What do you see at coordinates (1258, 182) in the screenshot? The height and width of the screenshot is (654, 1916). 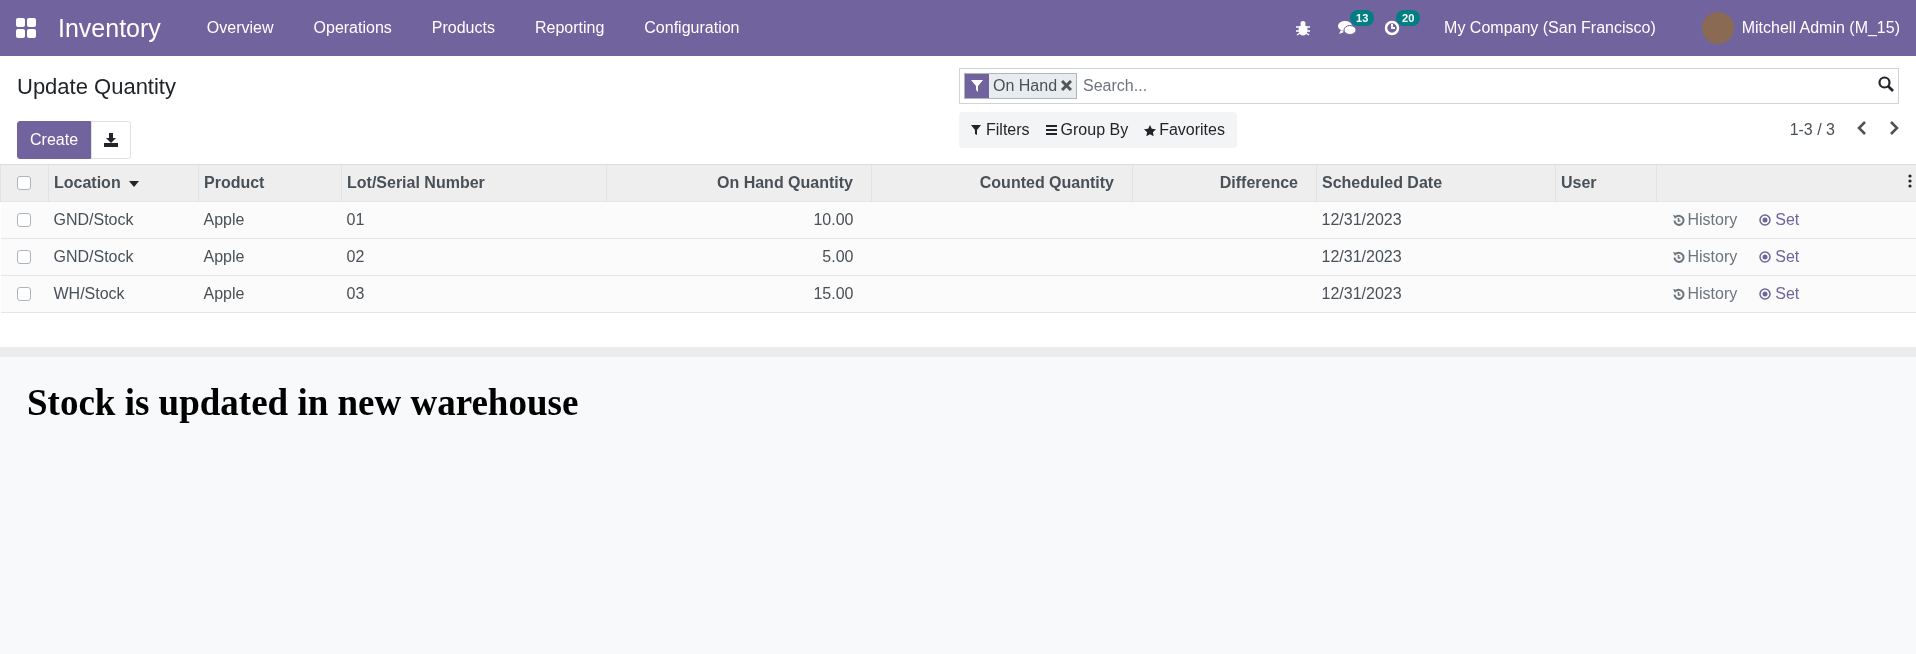 I see `column-header: Difference` at bounding box center [1258, 182].